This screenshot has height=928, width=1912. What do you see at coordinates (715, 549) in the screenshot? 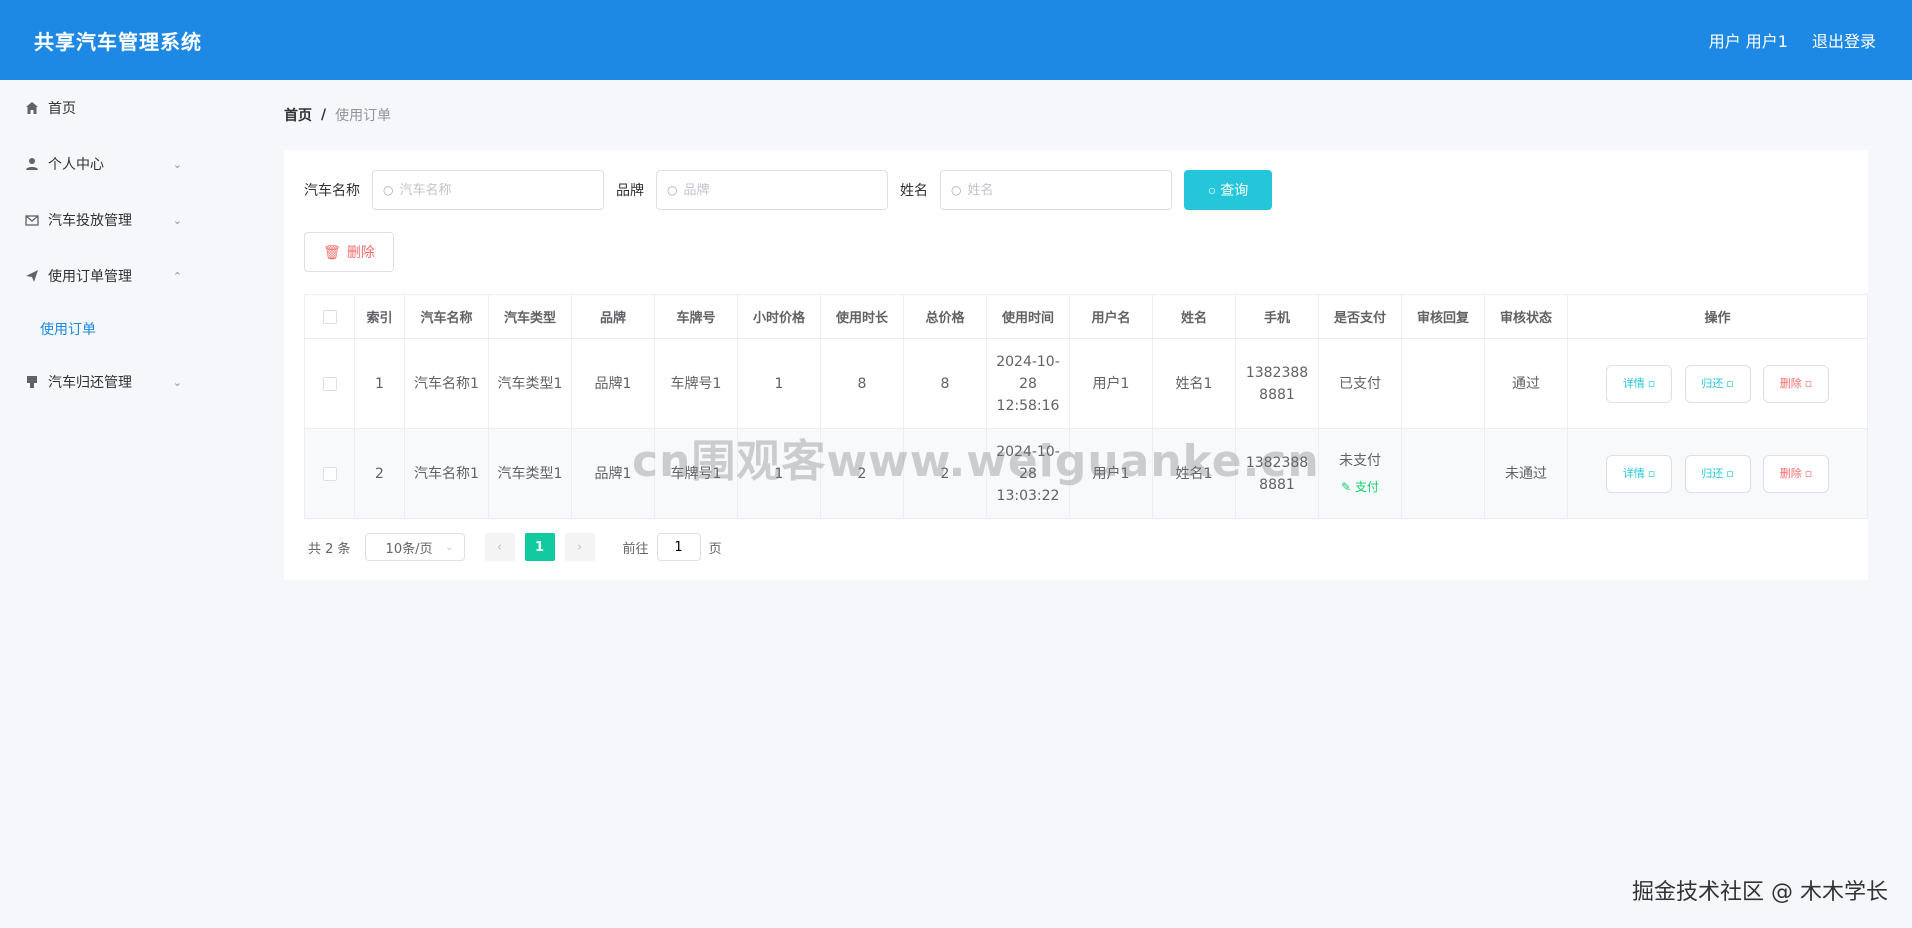
I see `goto-suffix: 页` at bounding box center [715, 549].